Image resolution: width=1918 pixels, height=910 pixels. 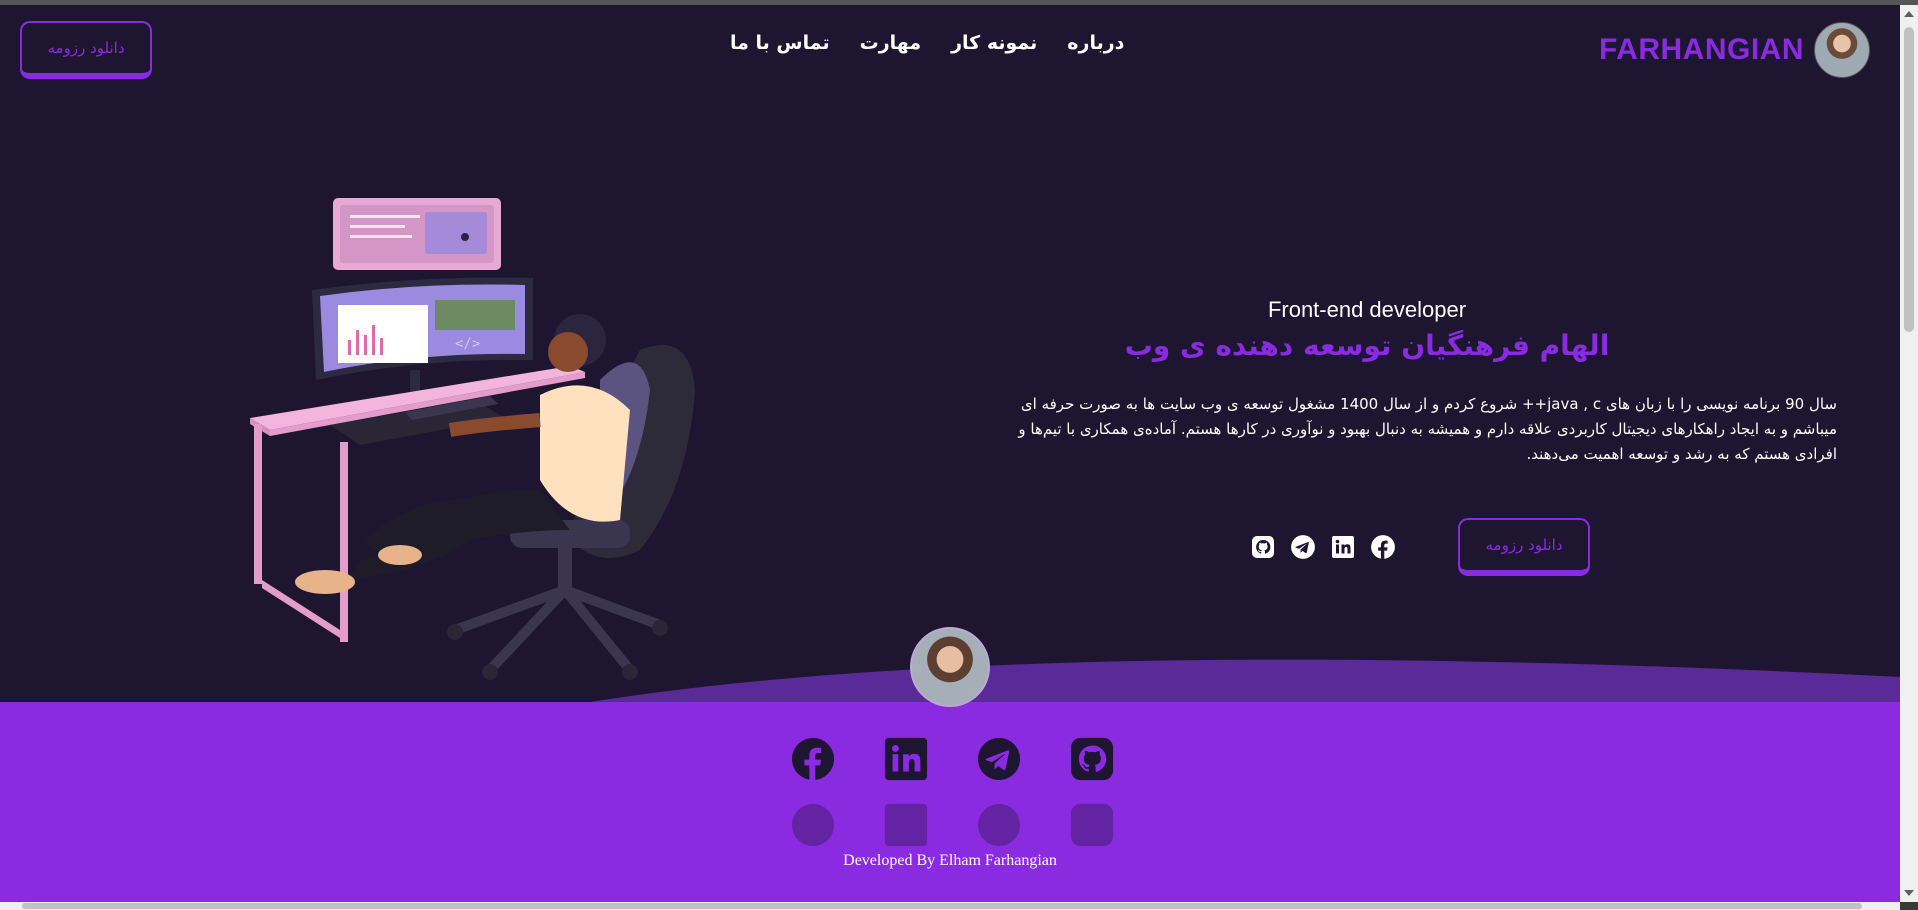 What do you see at coordinates (950, 667) in the screenshot?
I see `footer-avatar` at bounding box center [950, 667].